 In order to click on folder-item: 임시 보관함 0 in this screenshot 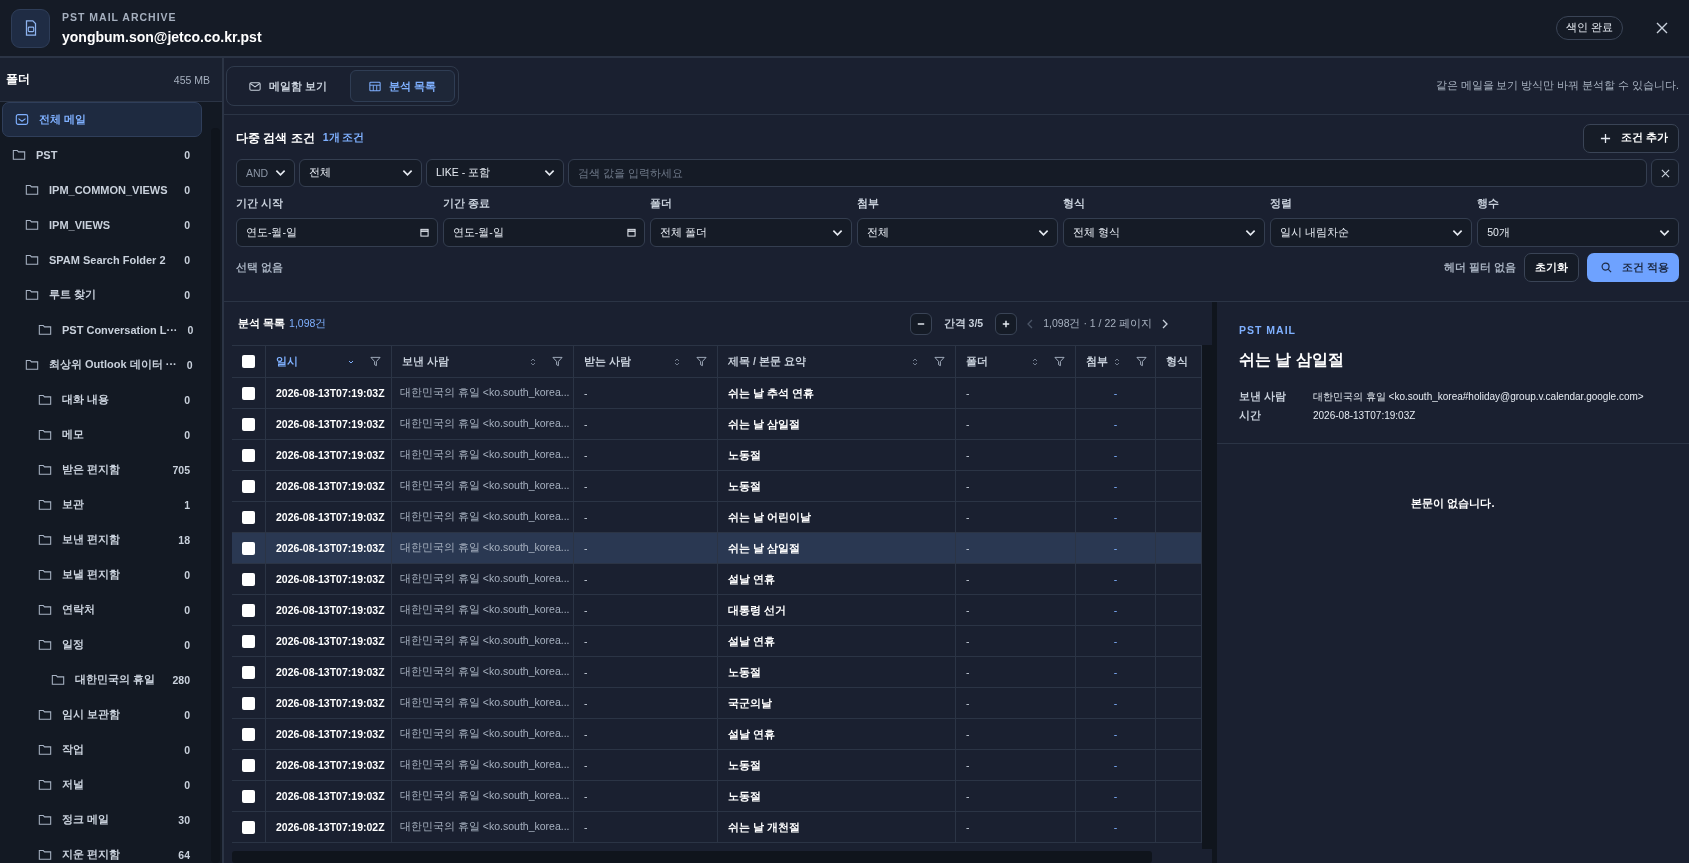, I will do `click(102, 714)`.